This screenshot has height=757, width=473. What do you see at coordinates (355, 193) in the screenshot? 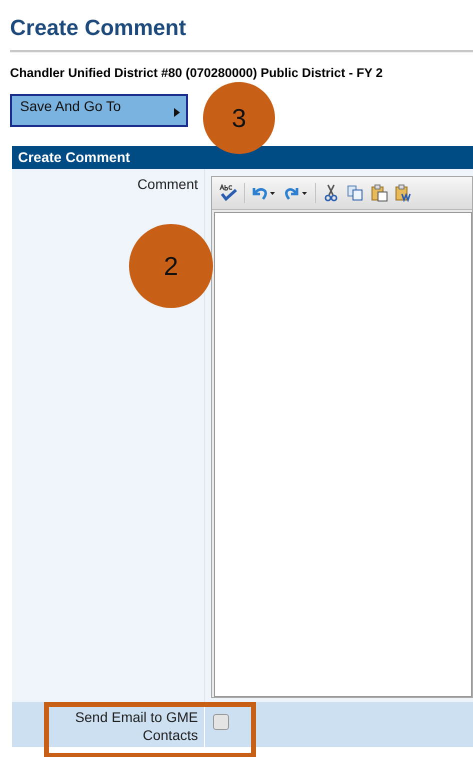
I see `copy-icon` at bounding box center [355, 193].